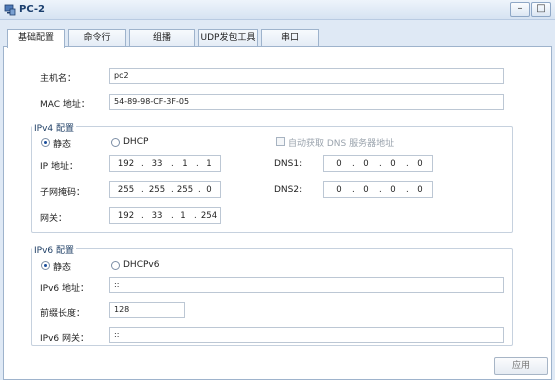  What do you see at coordinates (290, 38) in the screenshot?
I see `tab-serial: 串口` at bounding box center [290, 38].